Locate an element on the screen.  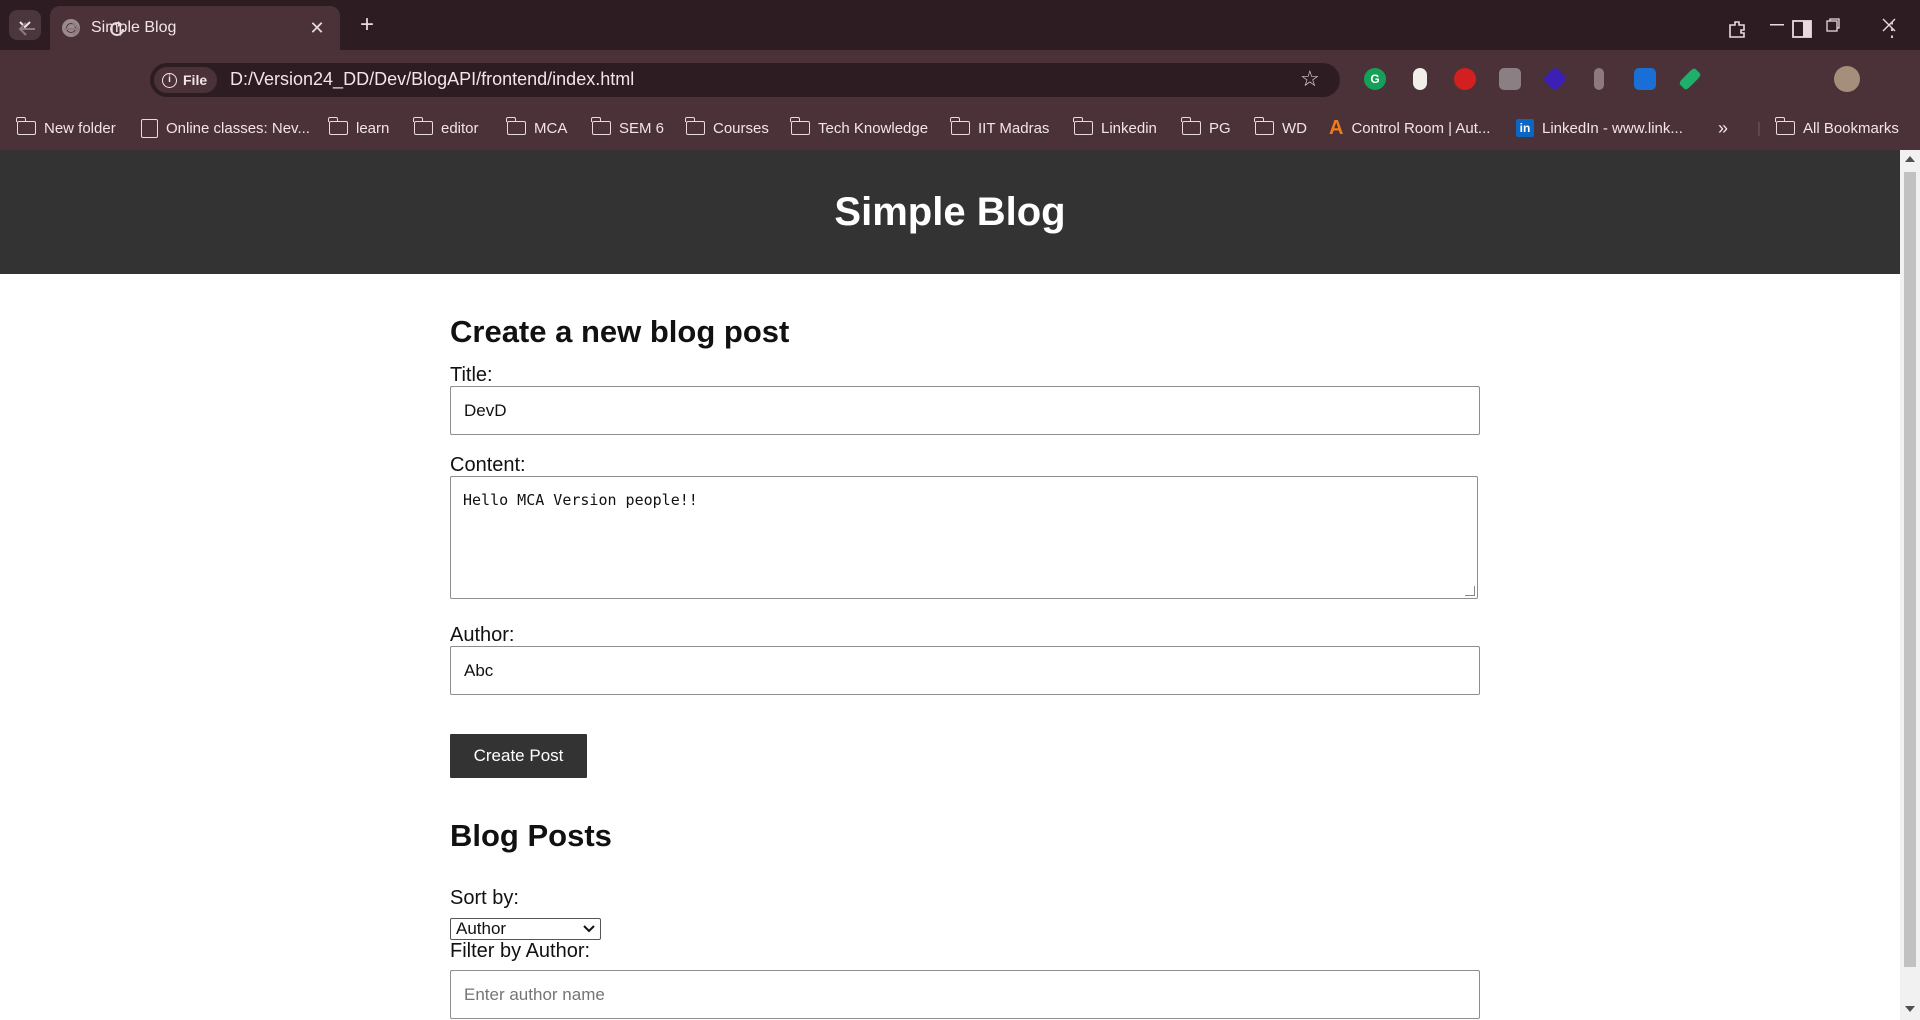
bookmark-label: SEM 6 is located at coordinates (642, 128).